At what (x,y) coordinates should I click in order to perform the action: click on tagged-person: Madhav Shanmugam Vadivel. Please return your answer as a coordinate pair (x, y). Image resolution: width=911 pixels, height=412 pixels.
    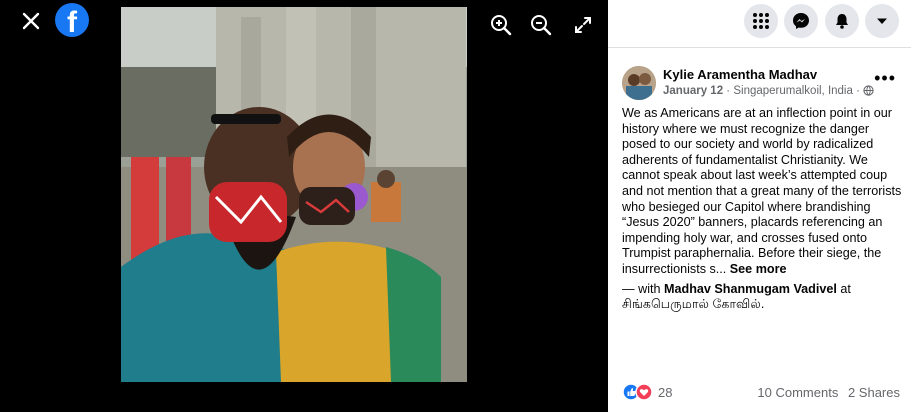
    Looking at the image, I should click on (750, 289).